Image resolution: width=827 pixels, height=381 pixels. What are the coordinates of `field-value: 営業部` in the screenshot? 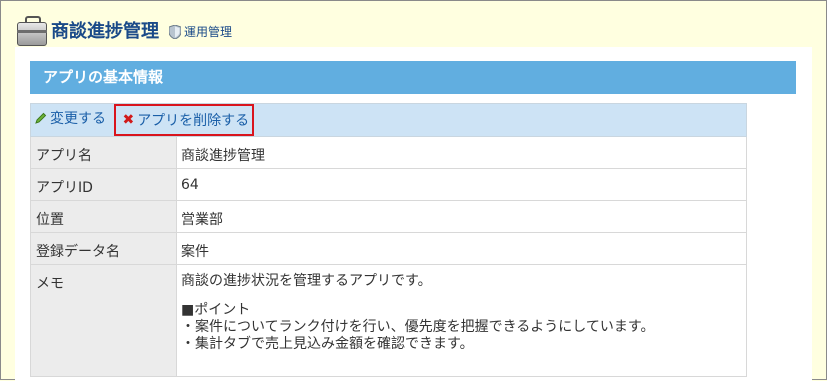 It's located at (461, 216).